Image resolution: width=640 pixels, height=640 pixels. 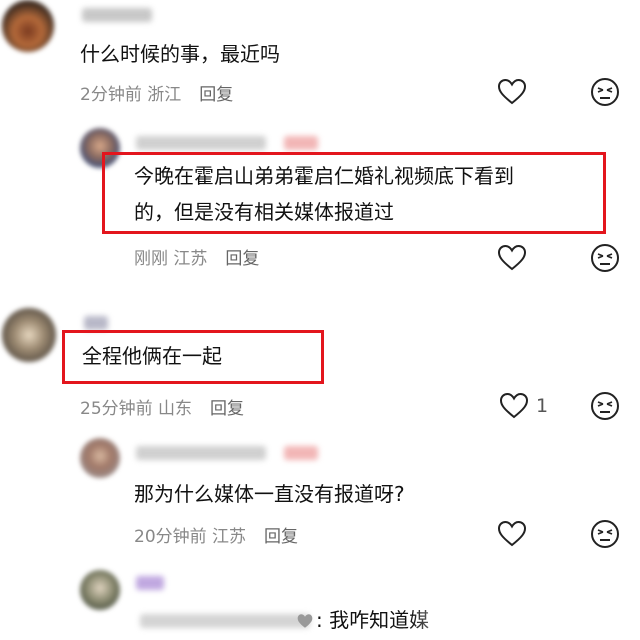 What do you see at coordinates (269, 494) in the screenshot?
I see `comment-text: 那为什么媒体一直没有报道呀?` at bounding box center [269, 494].